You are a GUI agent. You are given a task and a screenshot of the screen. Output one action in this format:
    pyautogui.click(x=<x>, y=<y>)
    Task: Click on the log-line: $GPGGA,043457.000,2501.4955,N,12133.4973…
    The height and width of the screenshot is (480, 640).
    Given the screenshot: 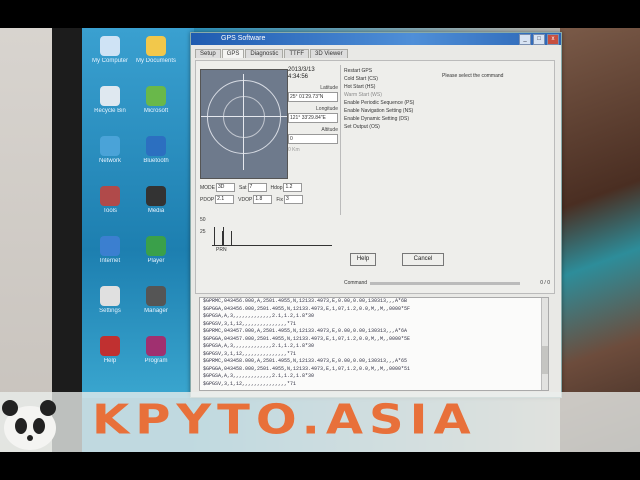 What is the action you would take?
    pyautogui.click(x=307, y=338)
    